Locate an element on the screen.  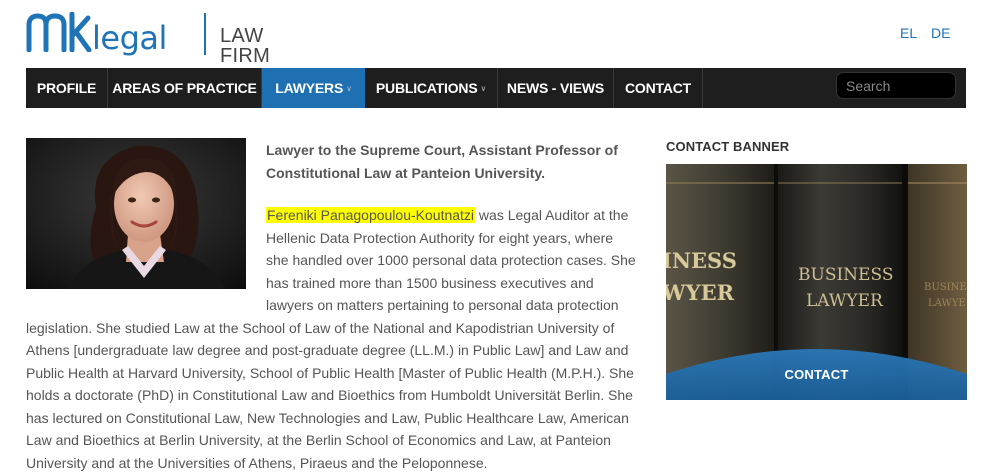
nav-item-profile: PROFILE is located at coordinates (67, 88).